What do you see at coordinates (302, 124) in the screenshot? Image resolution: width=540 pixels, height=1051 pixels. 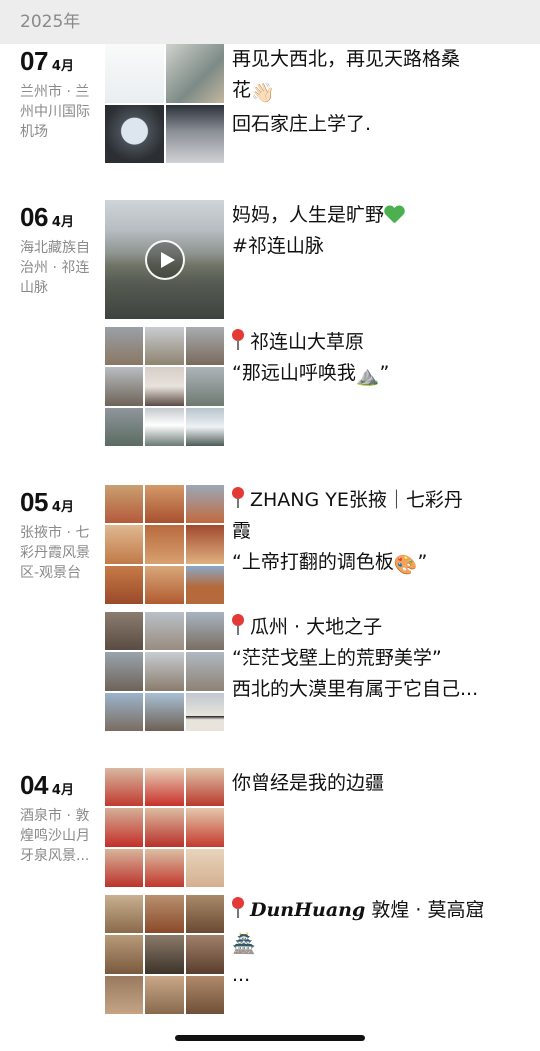 I see `post-text-line: 回石家庄上学了.` at bounding box center [302, 124].